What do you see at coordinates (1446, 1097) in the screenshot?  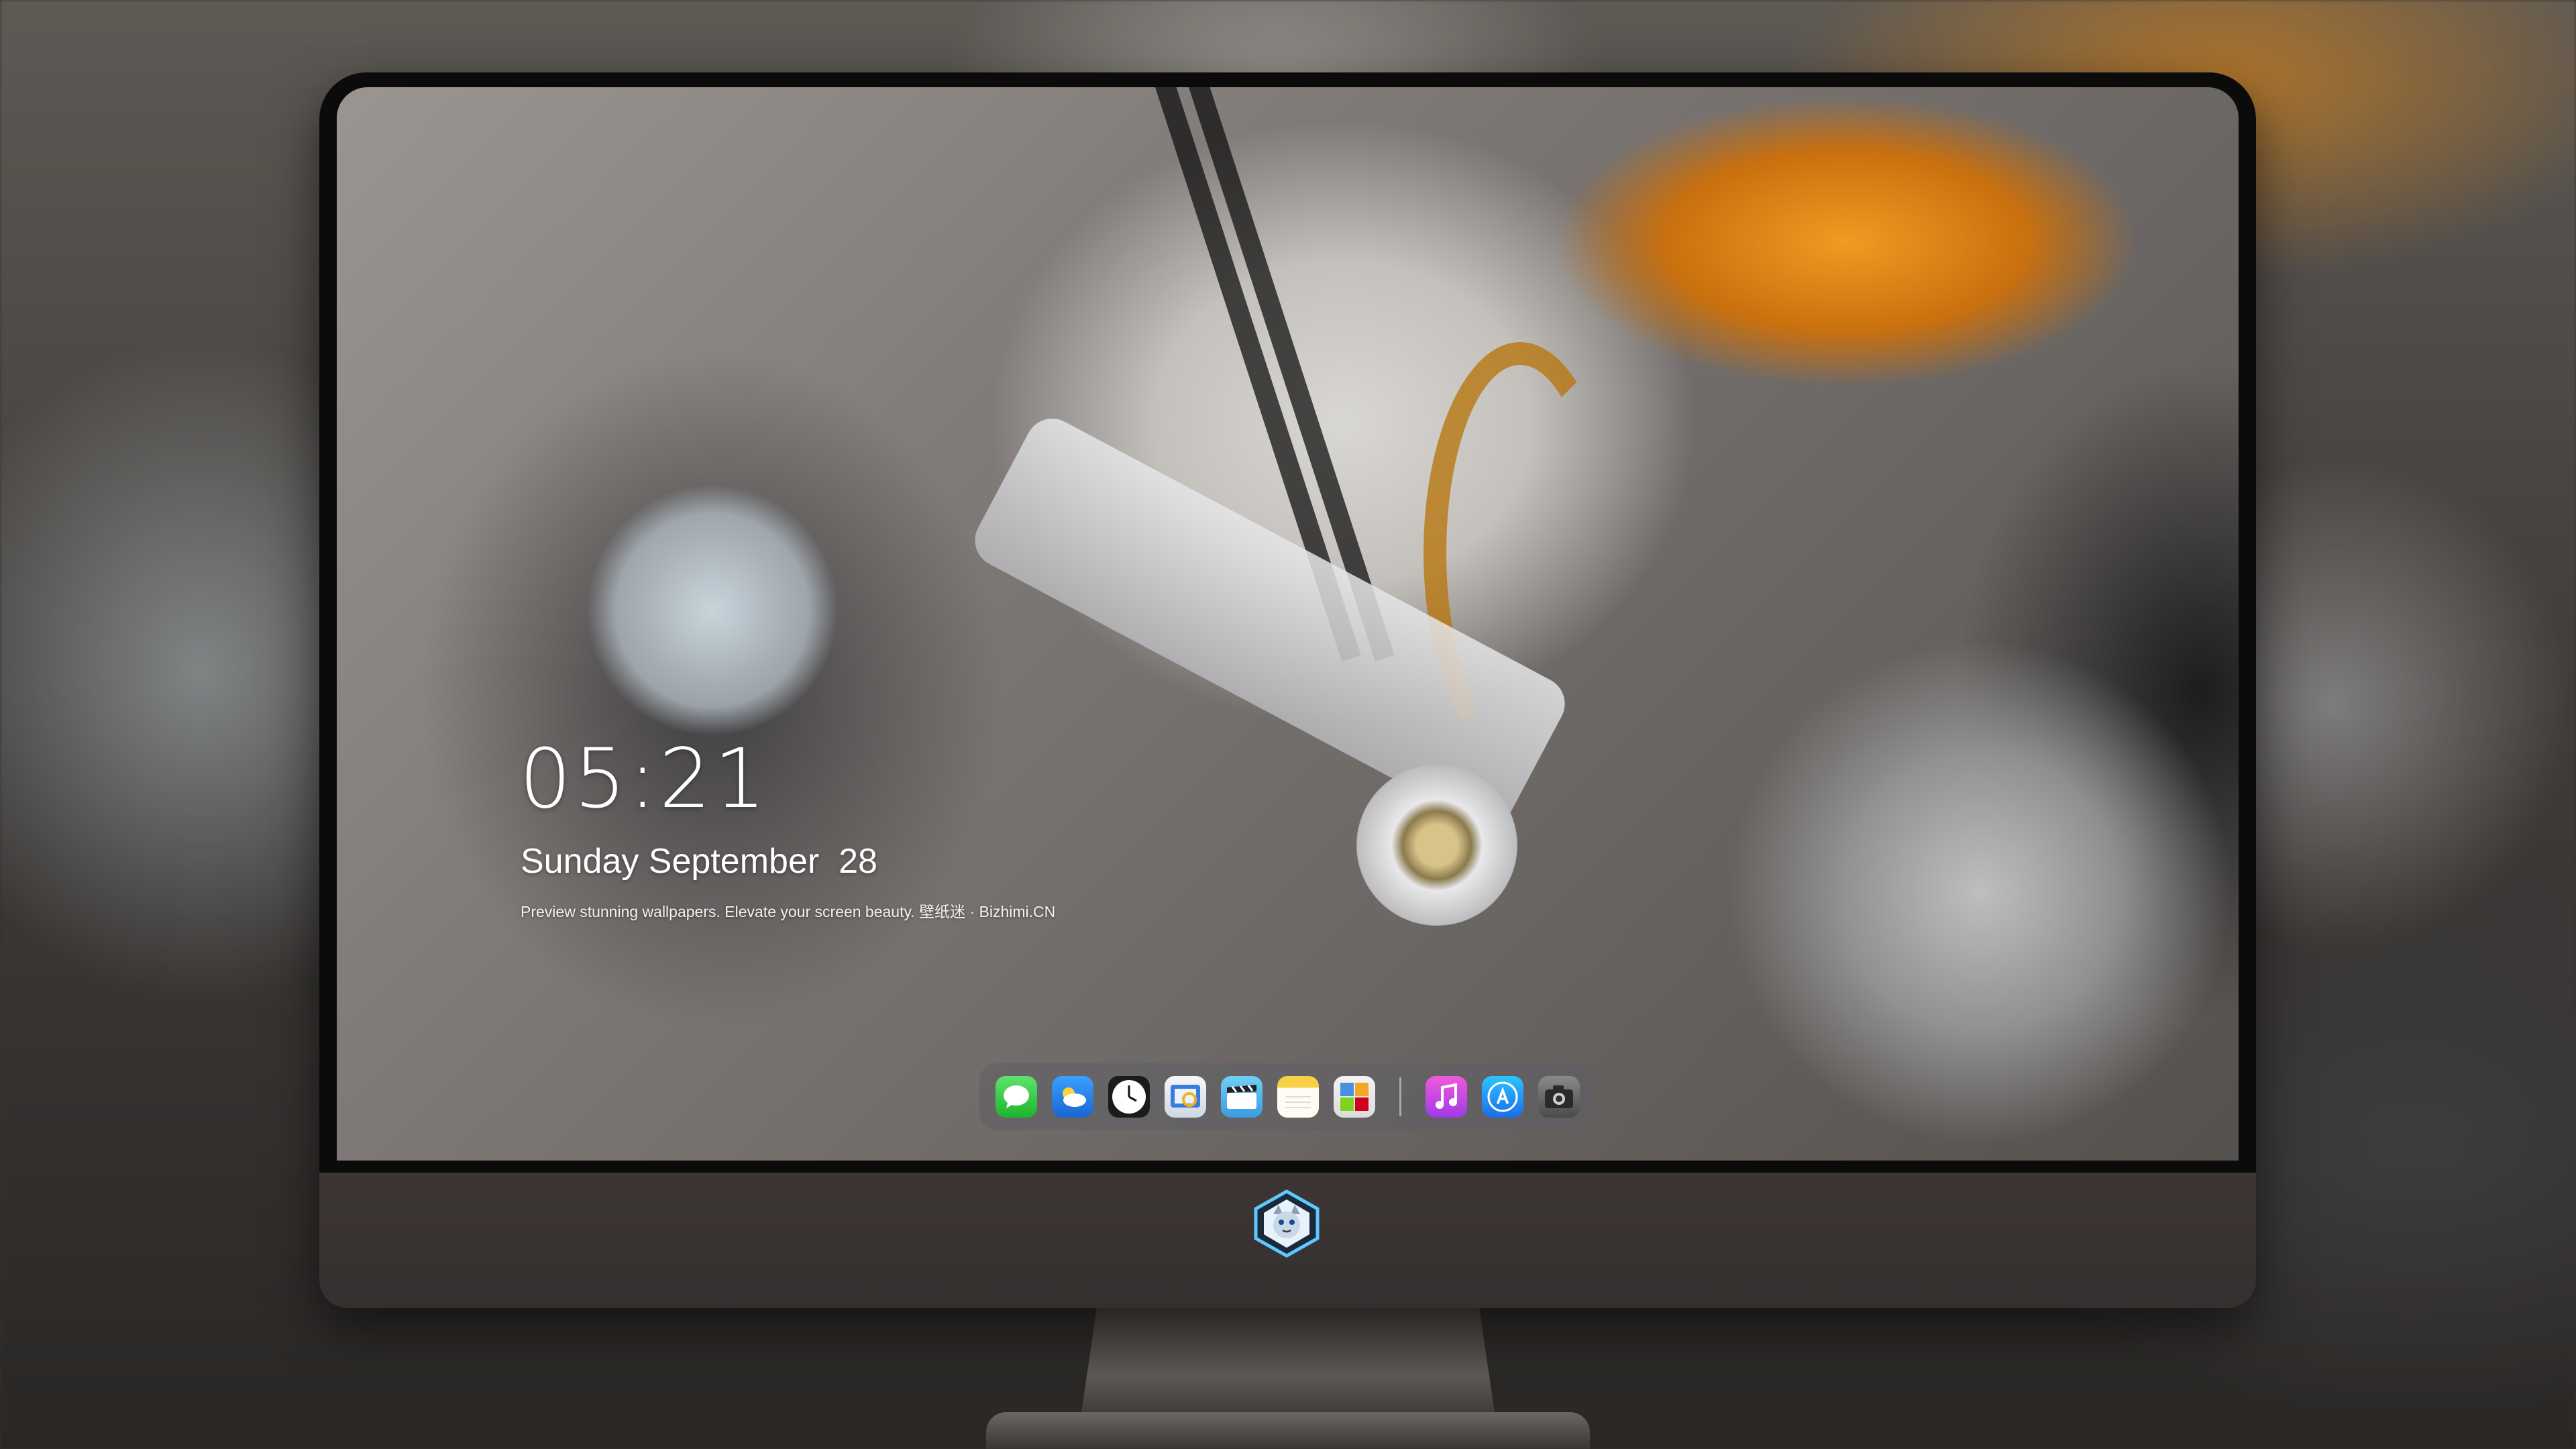 I see `music-icon` at bounding box center [1446, 1097].